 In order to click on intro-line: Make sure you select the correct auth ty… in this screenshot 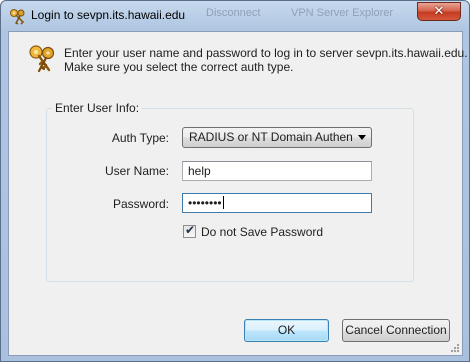, I will do `click(179, 67)`.